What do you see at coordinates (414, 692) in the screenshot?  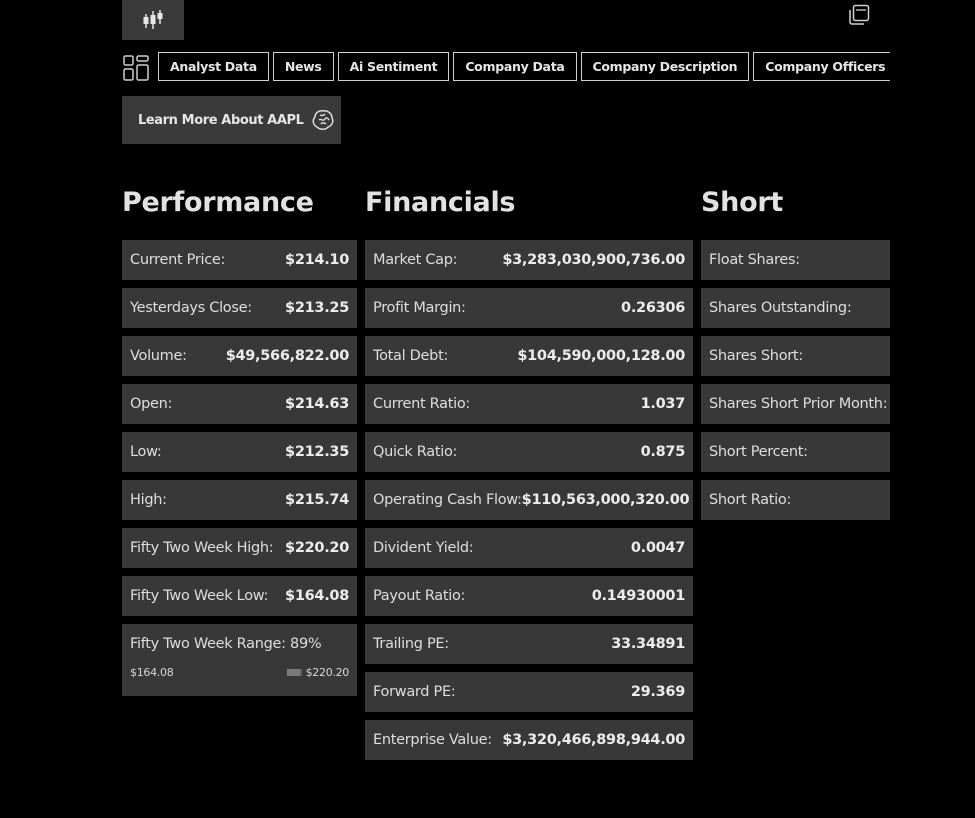 I see `financials-label: Forward PE:` at bounding box center [414, 692].